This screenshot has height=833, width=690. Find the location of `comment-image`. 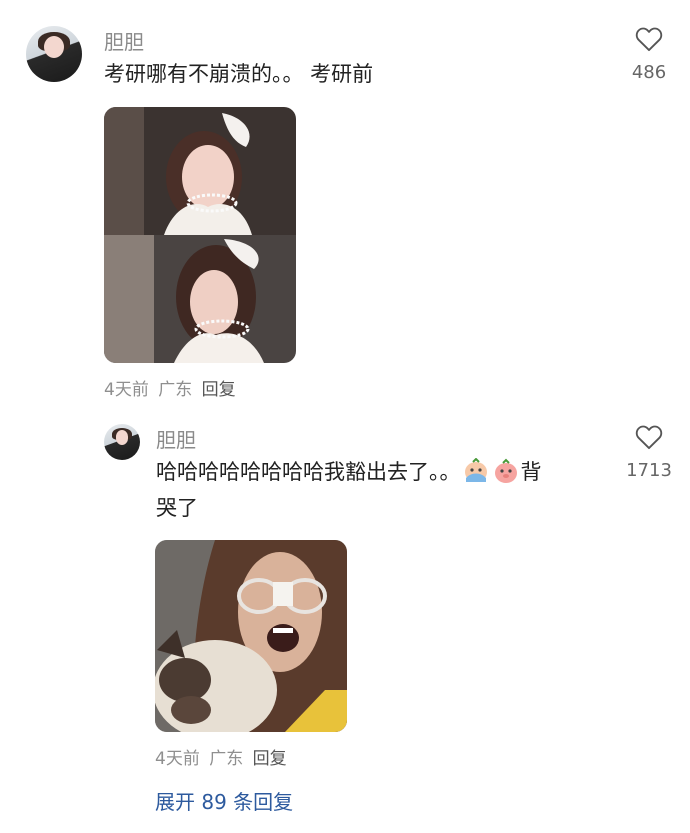

comment-image is located at coordinates (200, 235).